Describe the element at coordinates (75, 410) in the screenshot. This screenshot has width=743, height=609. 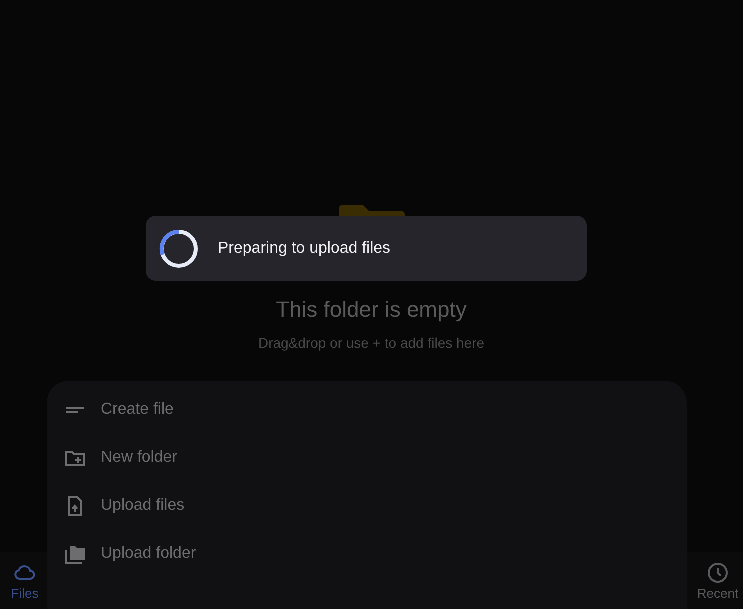
I see `lines-icon` at that location.